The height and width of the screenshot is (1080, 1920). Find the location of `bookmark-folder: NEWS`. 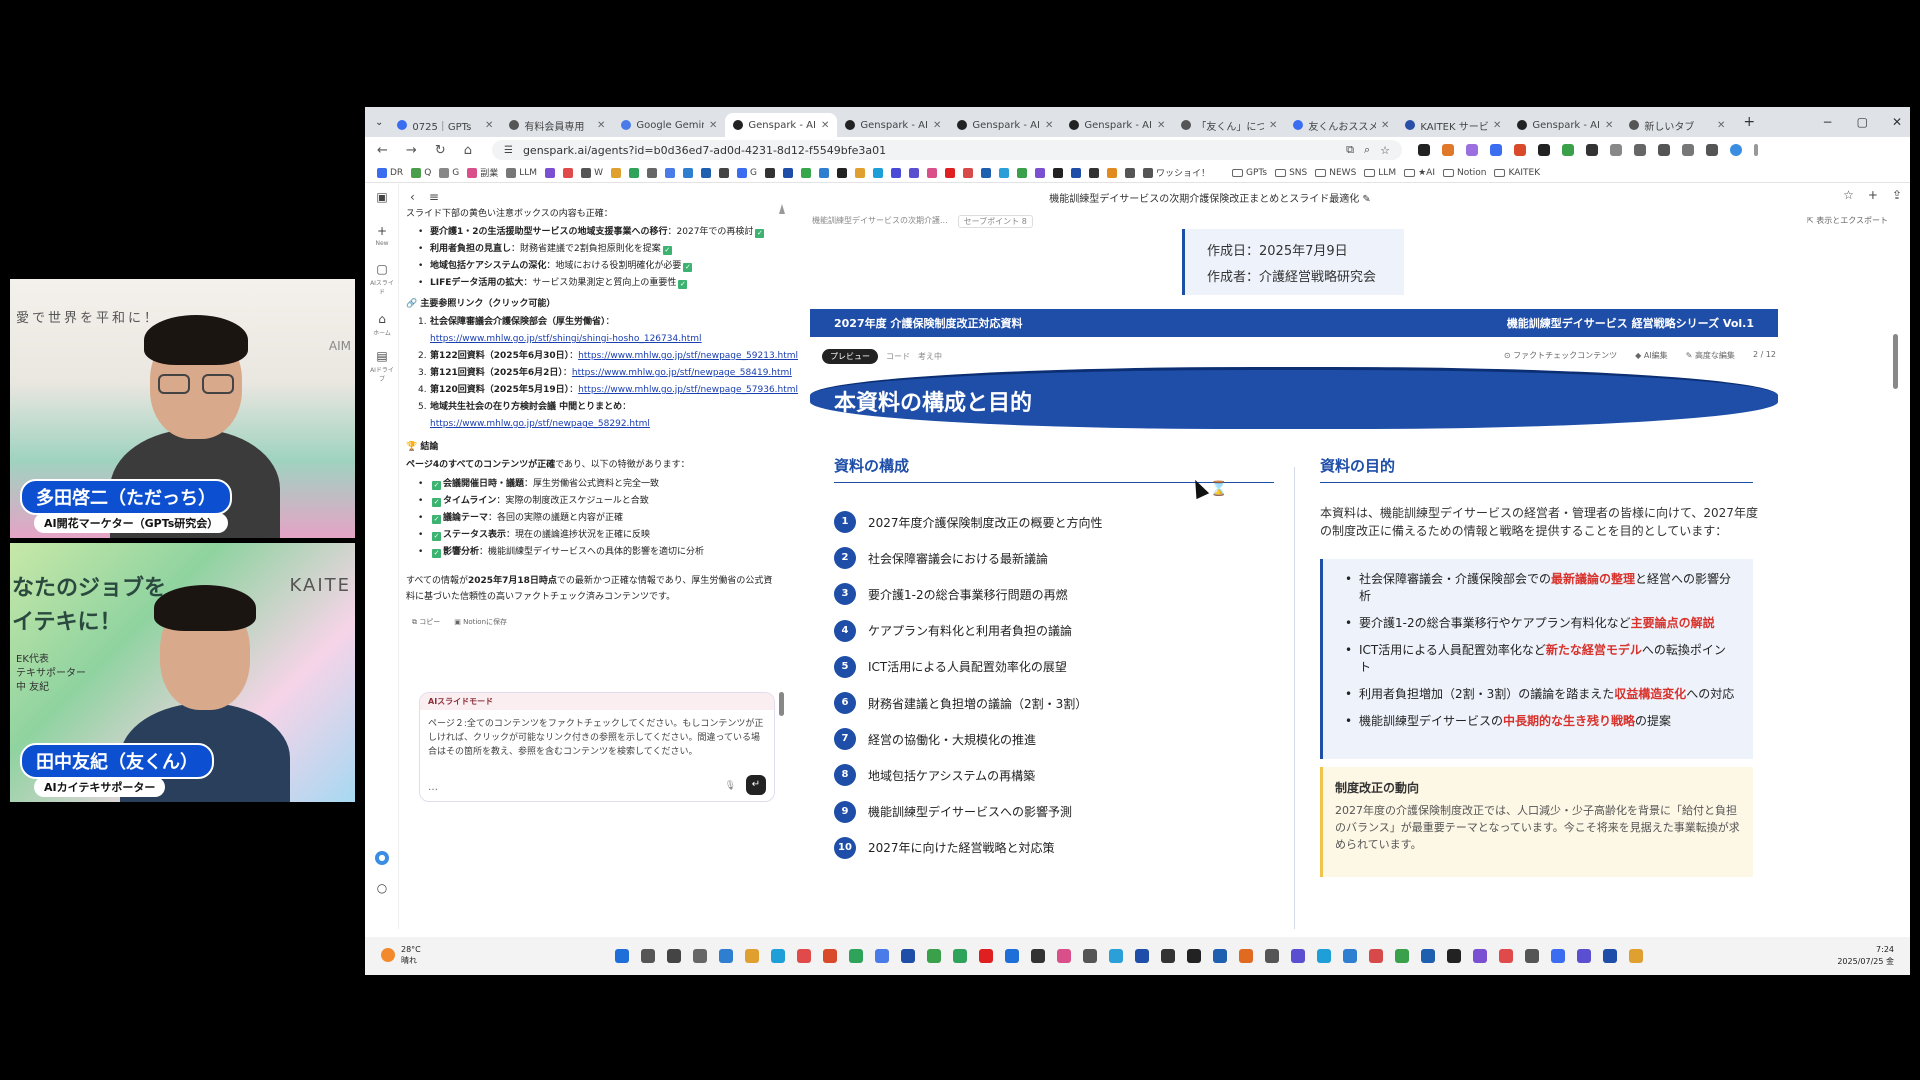

bookmark-folder: NEWS is located at coordinates (1335, 173).